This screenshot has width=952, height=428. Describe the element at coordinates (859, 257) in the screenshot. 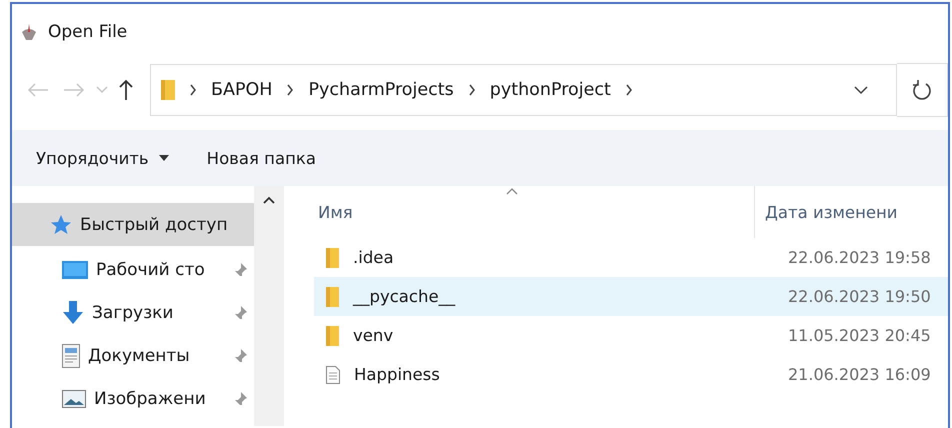

I see `file-date: 22.06.2023 19:58` at that location.